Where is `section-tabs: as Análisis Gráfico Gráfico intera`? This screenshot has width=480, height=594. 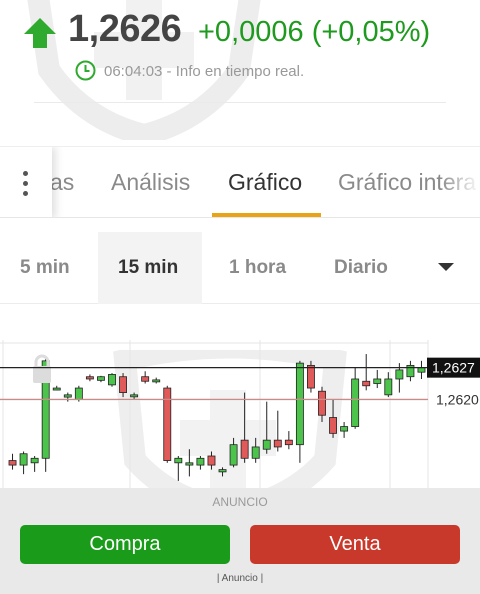 section-tabs: as Análisis Gráfico Gráfico intera is located at coordinates (240, 182).